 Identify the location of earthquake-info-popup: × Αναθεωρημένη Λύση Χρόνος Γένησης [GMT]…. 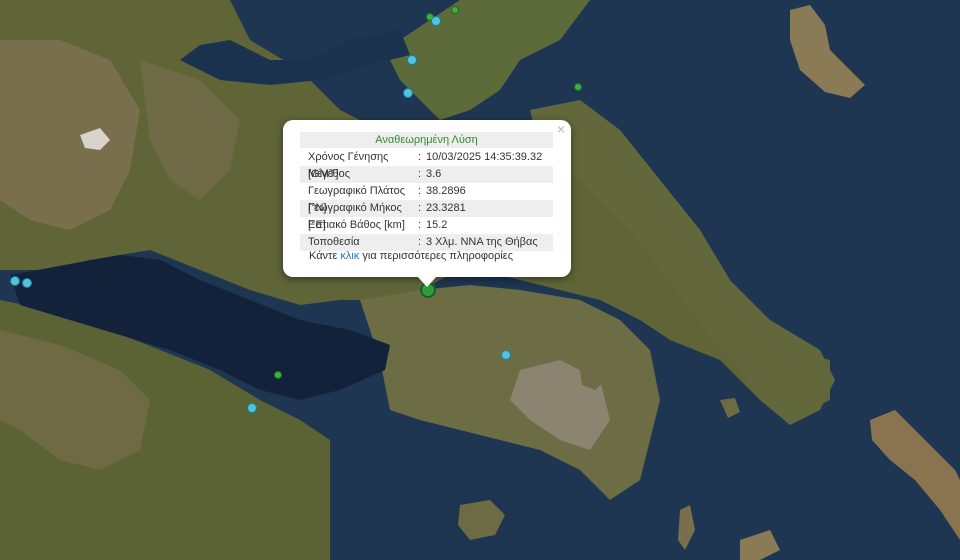
(427, 203).